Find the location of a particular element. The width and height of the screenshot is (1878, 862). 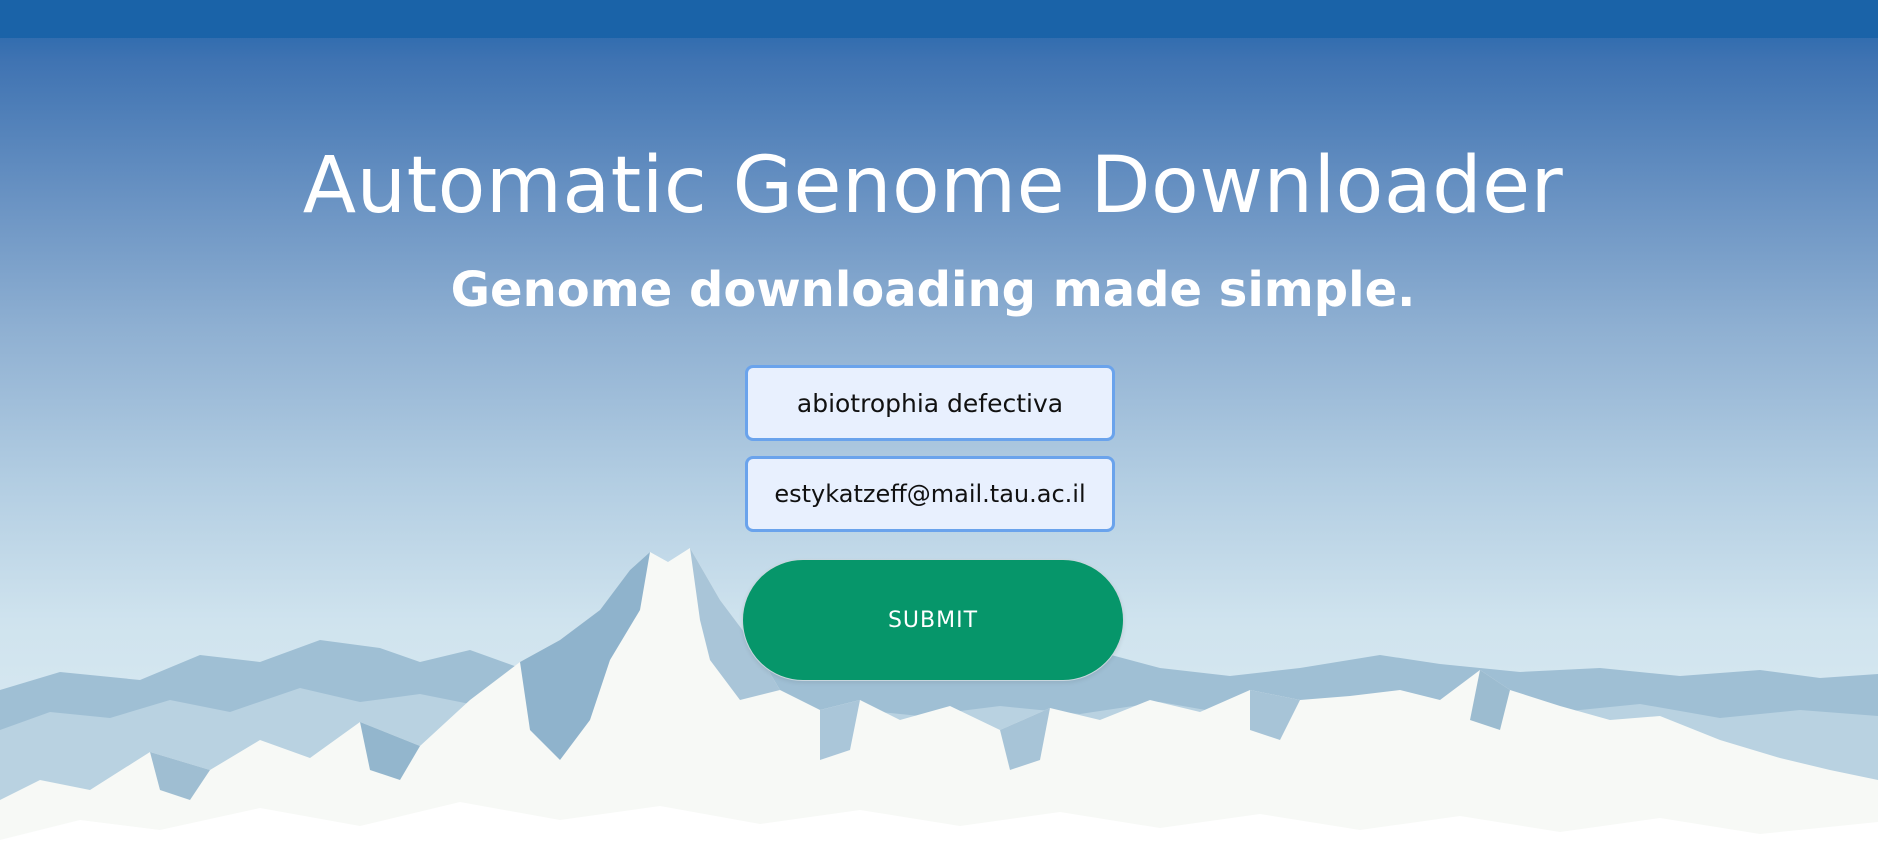

species-input is located at coordinates (930, 403).